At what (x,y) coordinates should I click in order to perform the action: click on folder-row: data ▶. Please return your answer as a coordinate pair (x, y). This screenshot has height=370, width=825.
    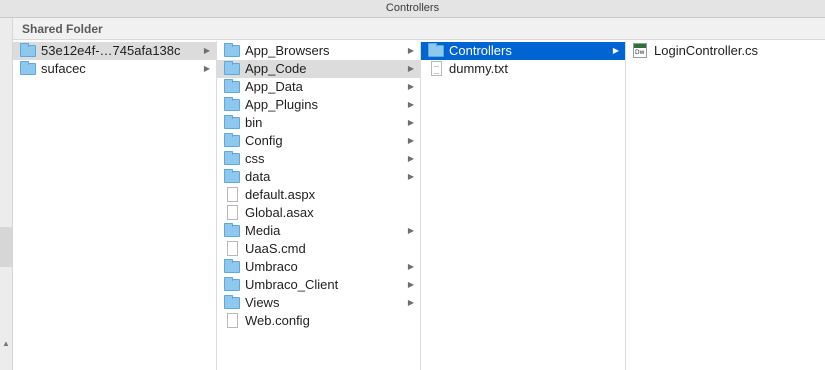
    Looking at the image, I should click on (318, 177).